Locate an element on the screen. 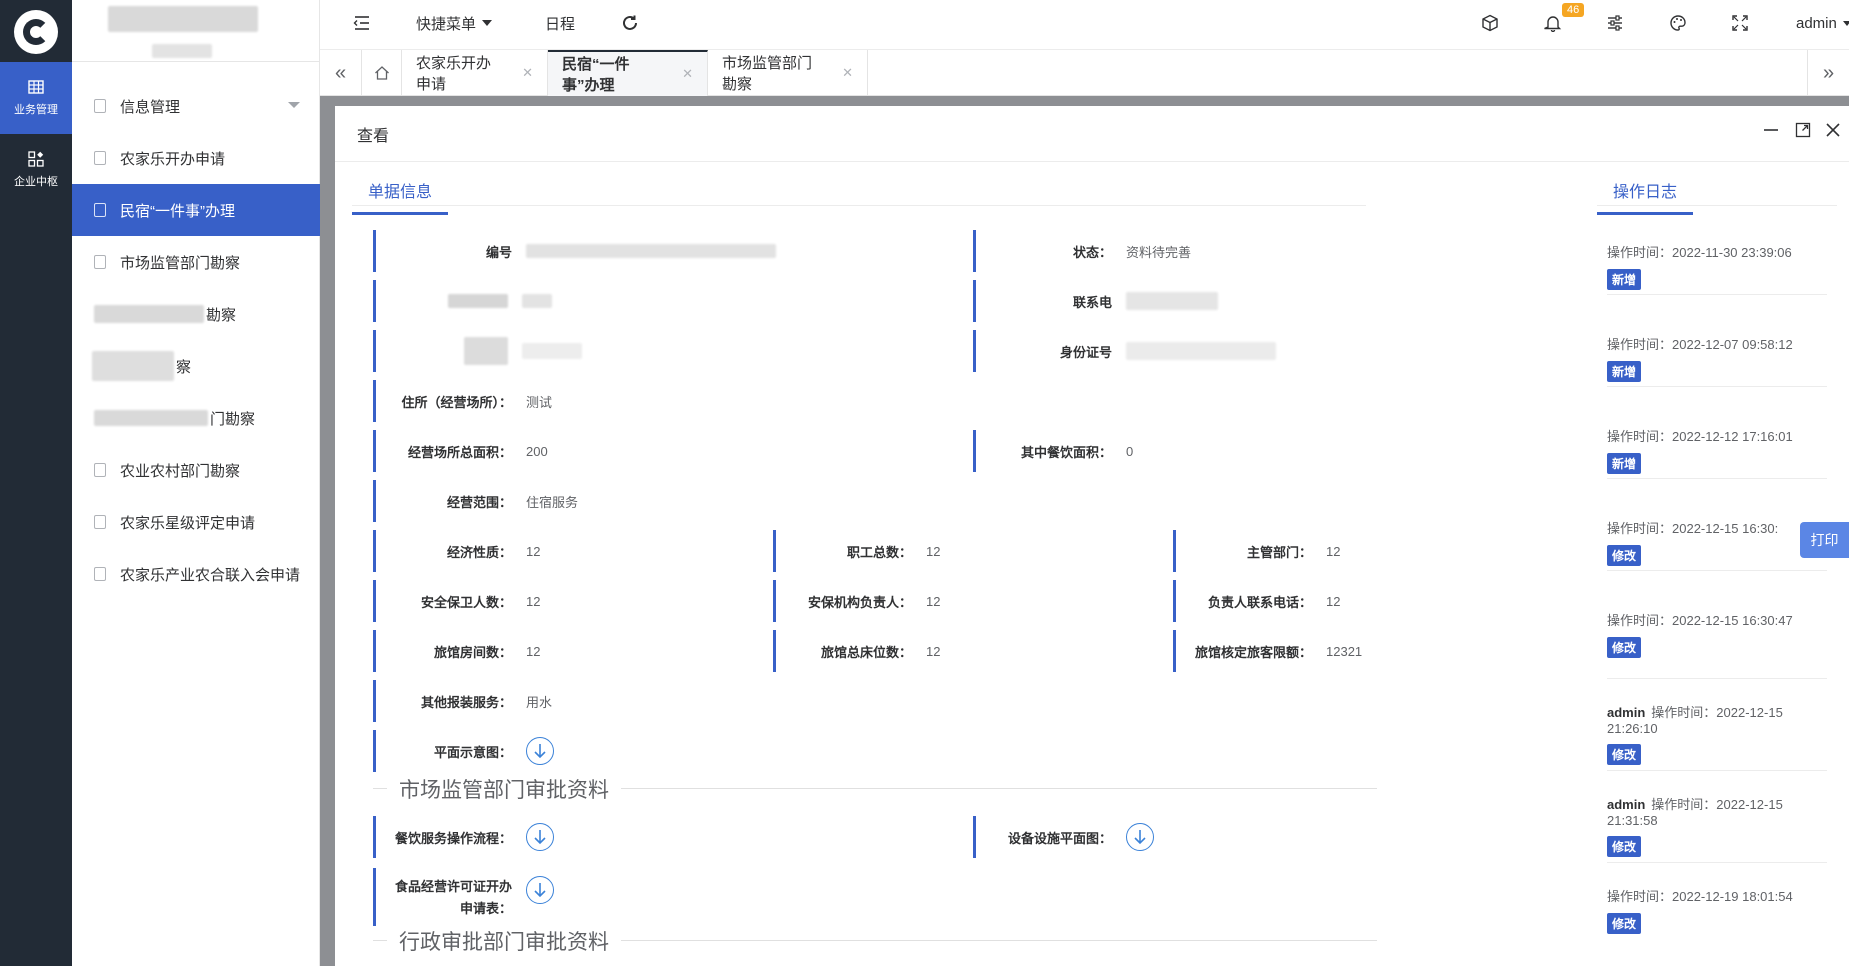 The width and height of the screenshot is (1849, 966). tab-document-info: 单据信息 is located at coordinates (400, 196).